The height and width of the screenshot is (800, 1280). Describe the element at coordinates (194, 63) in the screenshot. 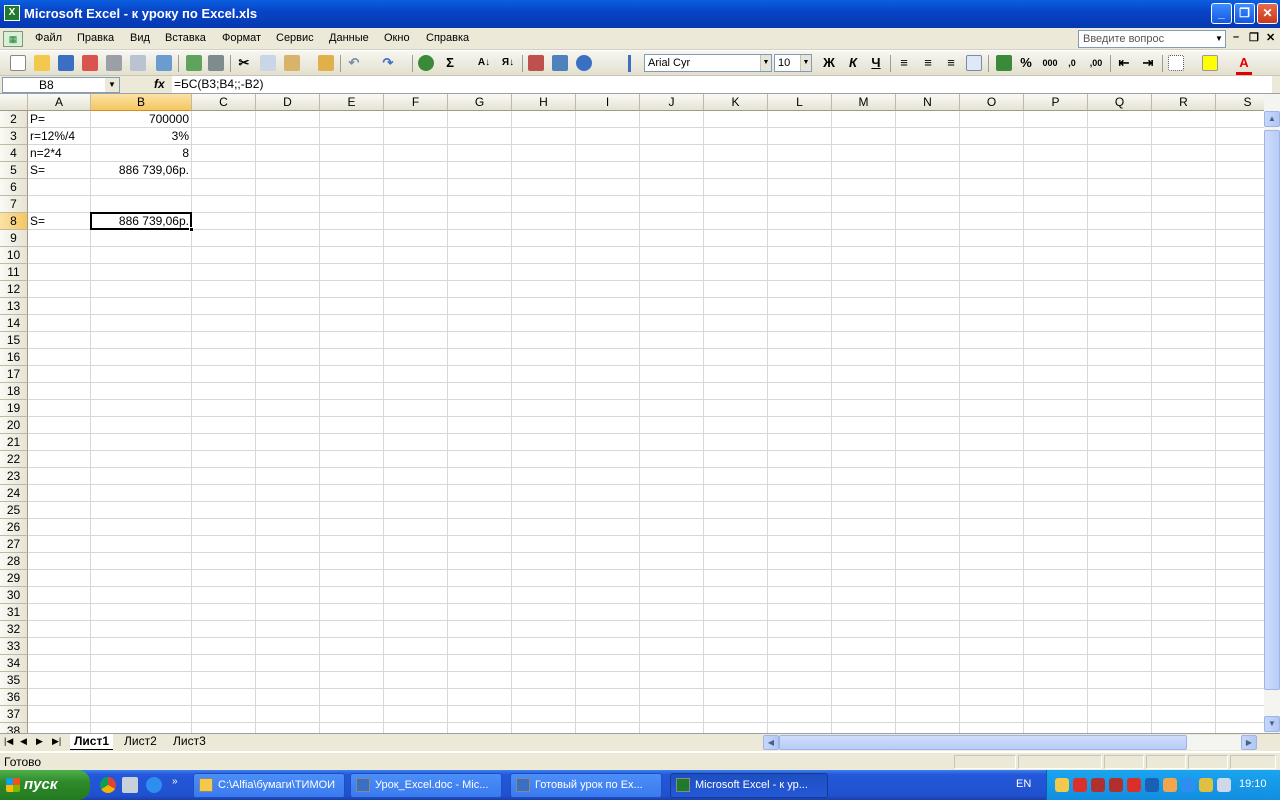

I see `spelling-icon` at that location.